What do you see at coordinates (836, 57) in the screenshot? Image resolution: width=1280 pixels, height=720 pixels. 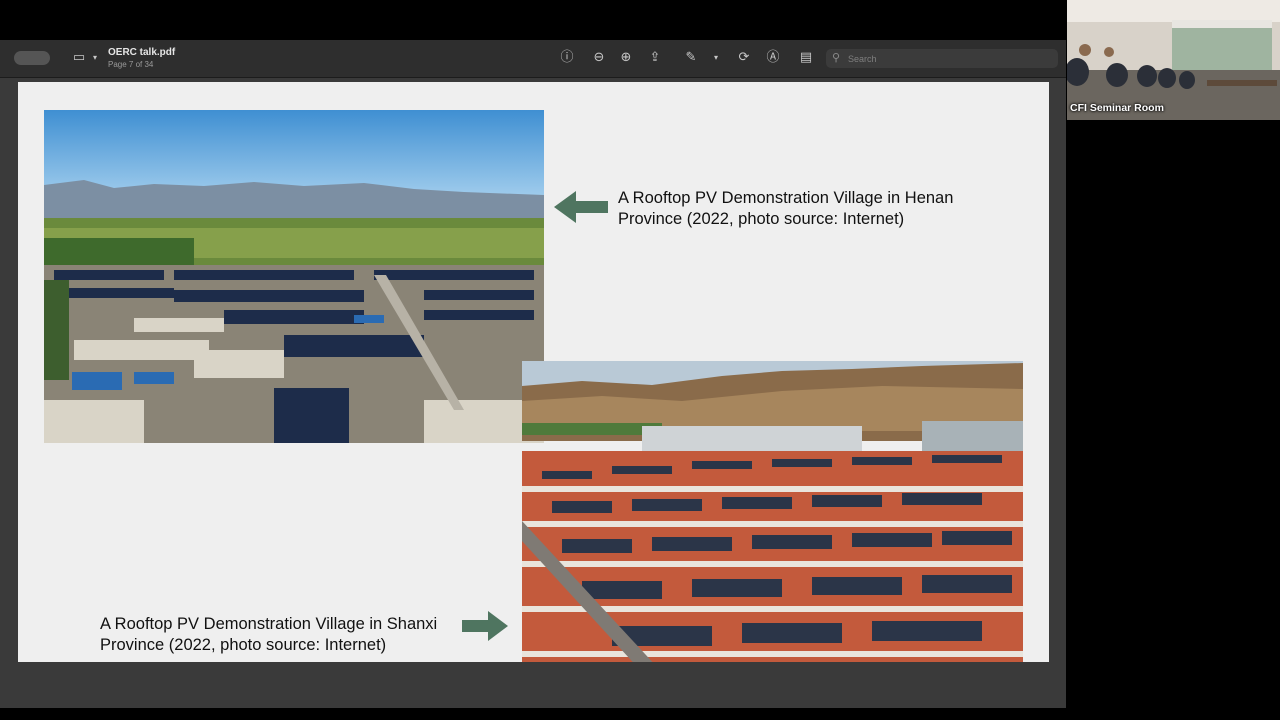 I see `search-icon: ⚲` at bounding box center [836, 57].